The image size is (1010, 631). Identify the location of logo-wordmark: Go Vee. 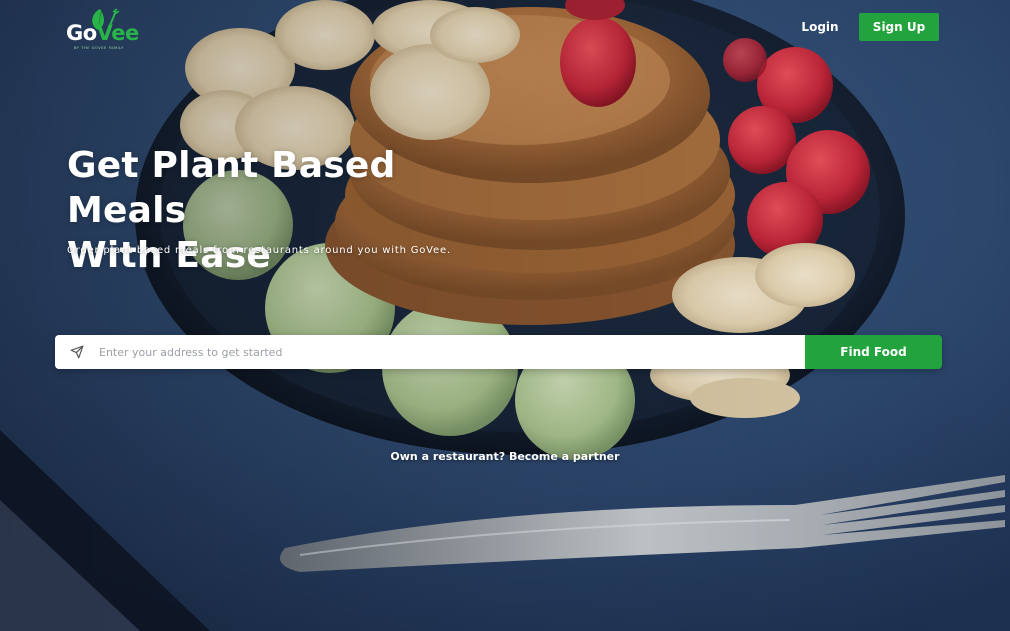
(102, 33).